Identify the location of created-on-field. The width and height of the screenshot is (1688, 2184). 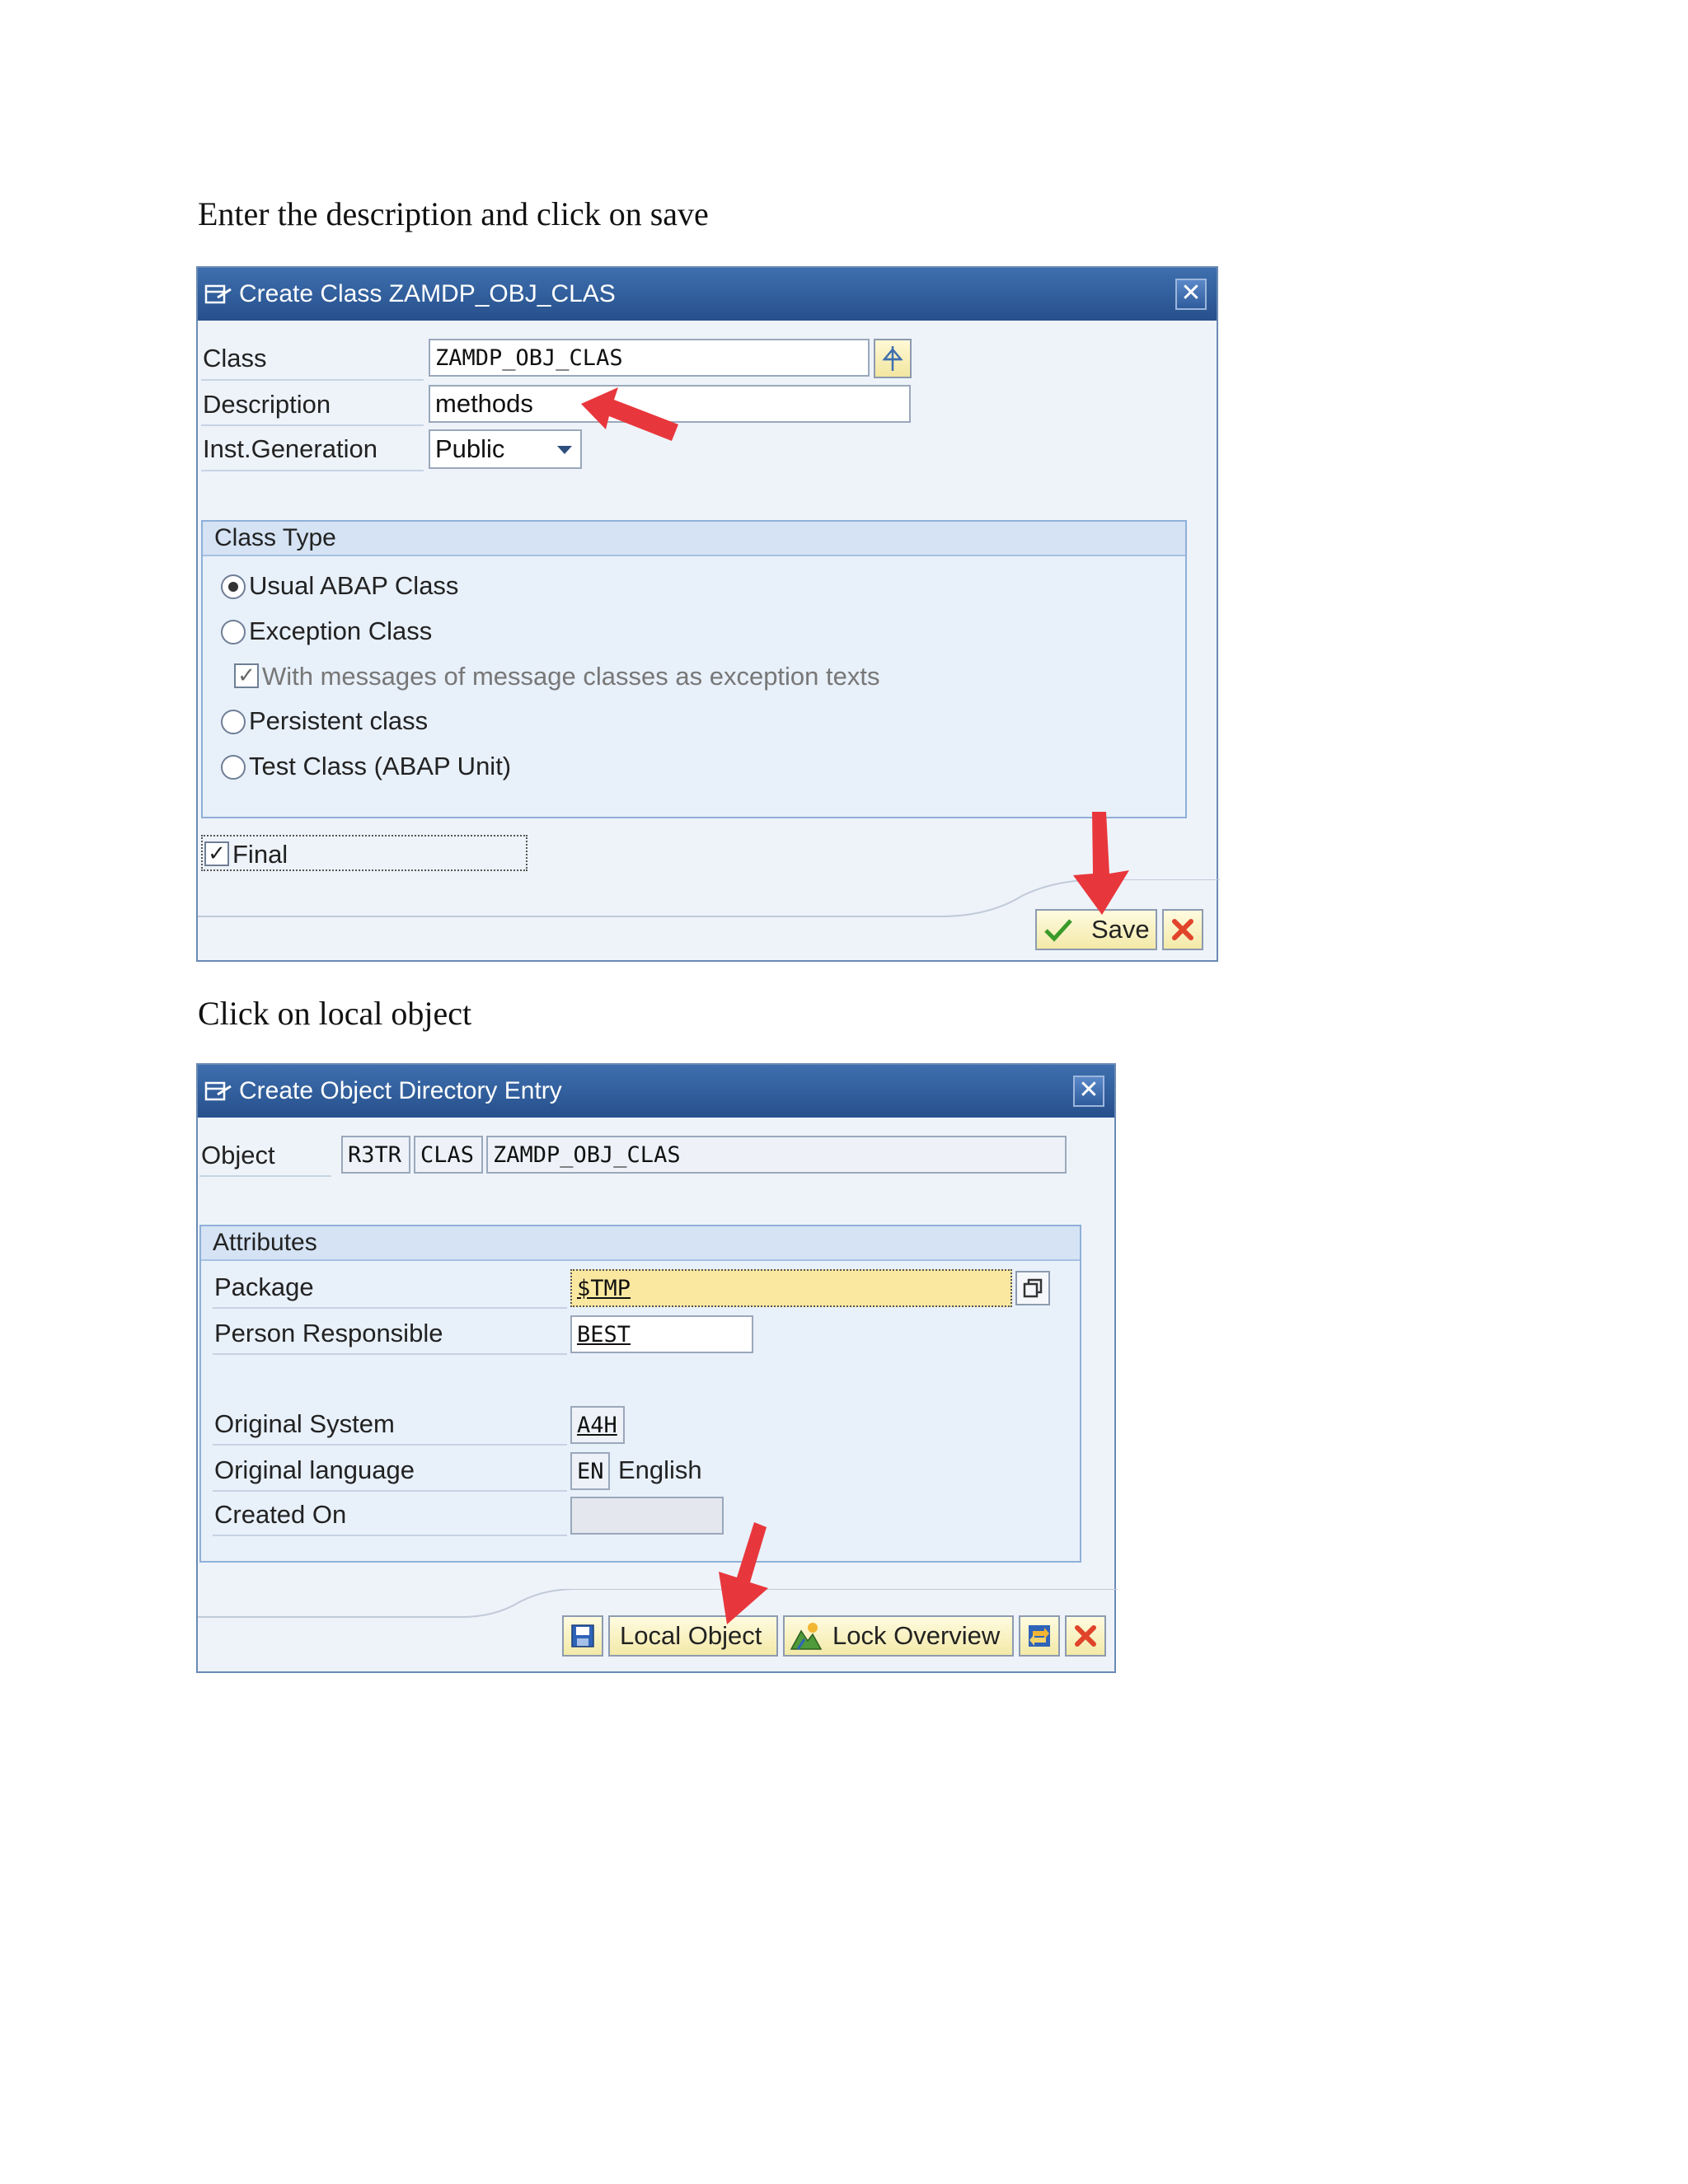
(647, 1516).